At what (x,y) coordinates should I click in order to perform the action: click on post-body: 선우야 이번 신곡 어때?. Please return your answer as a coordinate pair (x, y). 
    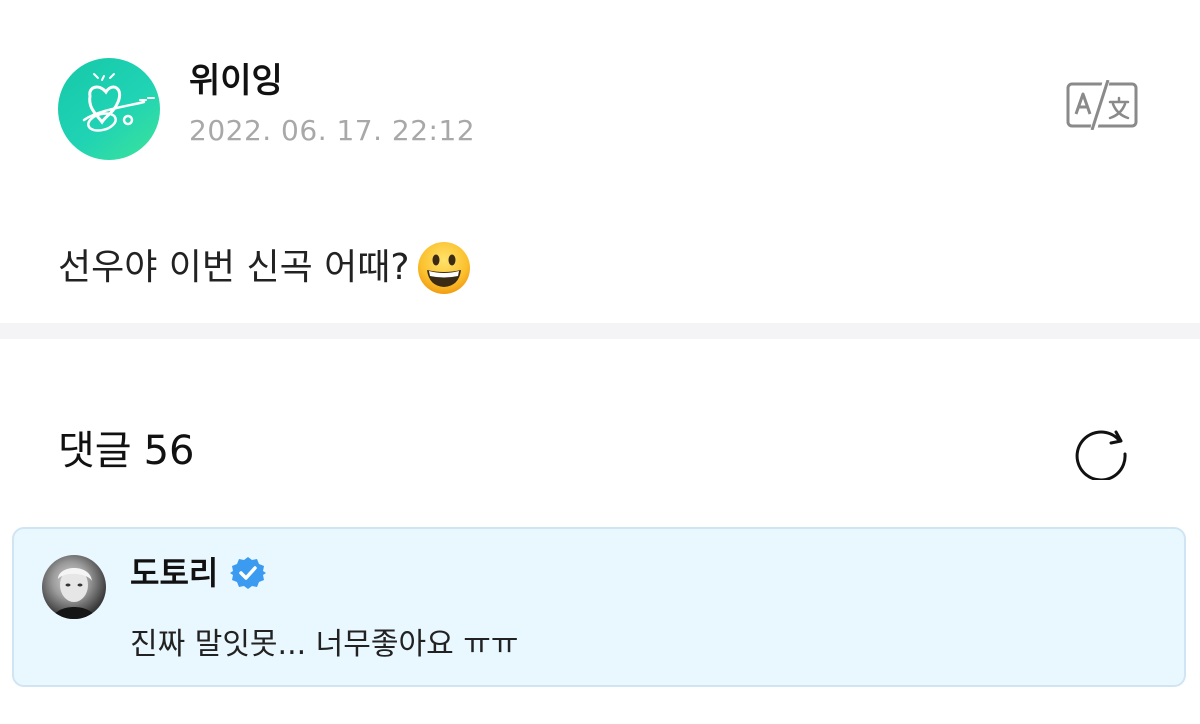
    Looking at the image, I should click on (265, 268).